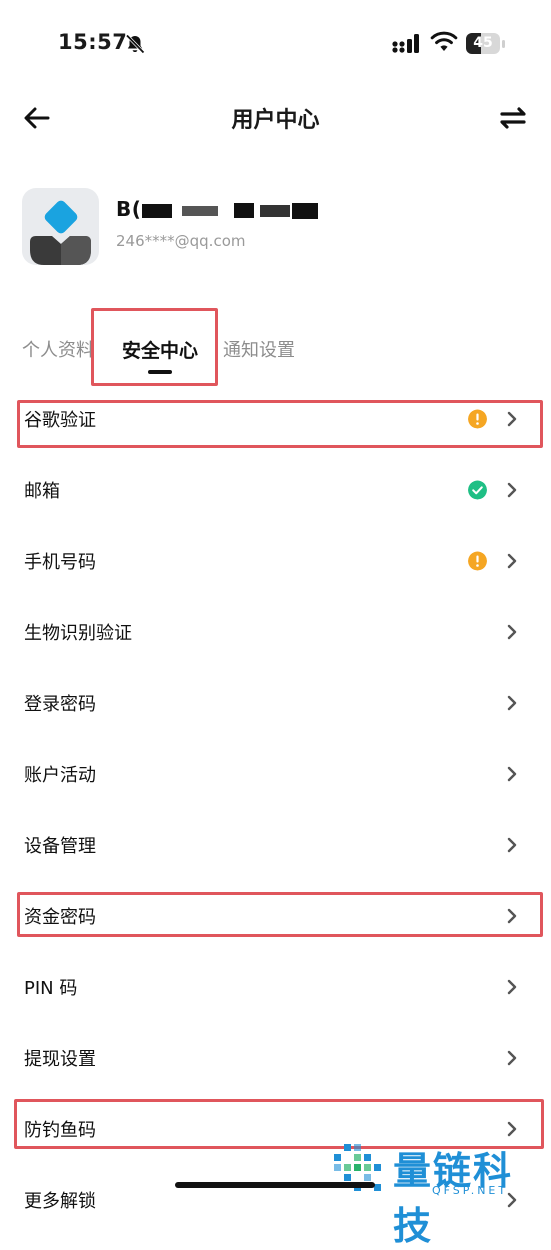  Describe the element at coordinates (280, 914) in the screenshot. I see `annotation-box-fund-password` at that location.